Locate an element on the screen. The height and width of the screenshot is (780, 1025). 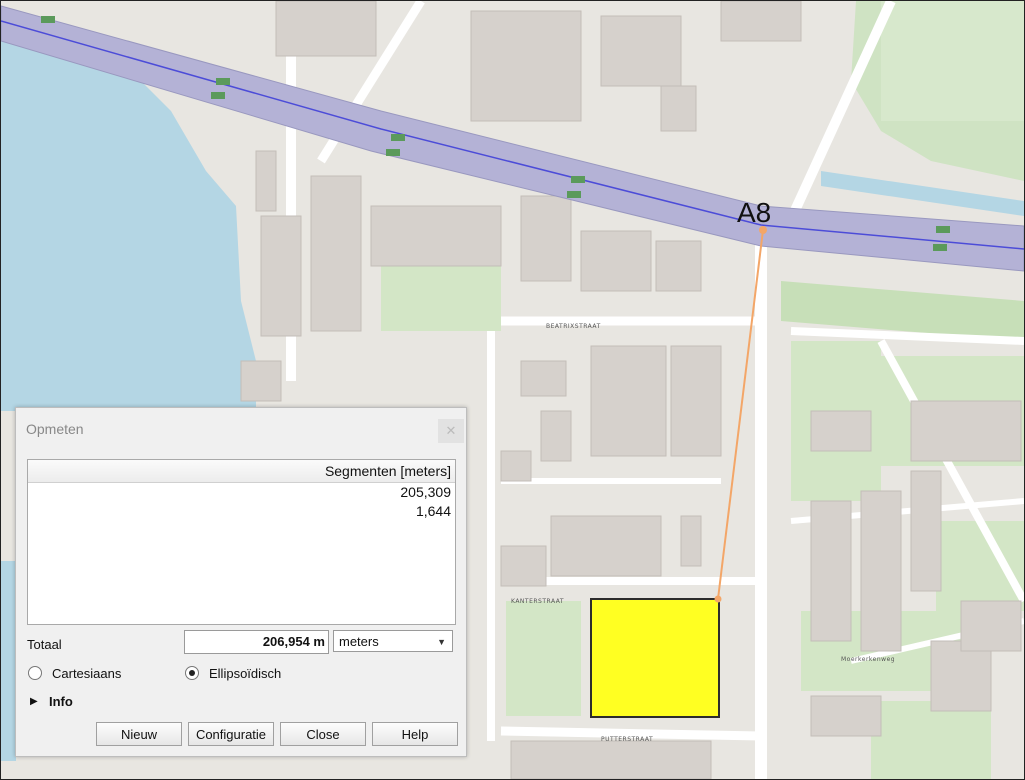
segment-row: 205,309 is located at coordinates (241, 492).